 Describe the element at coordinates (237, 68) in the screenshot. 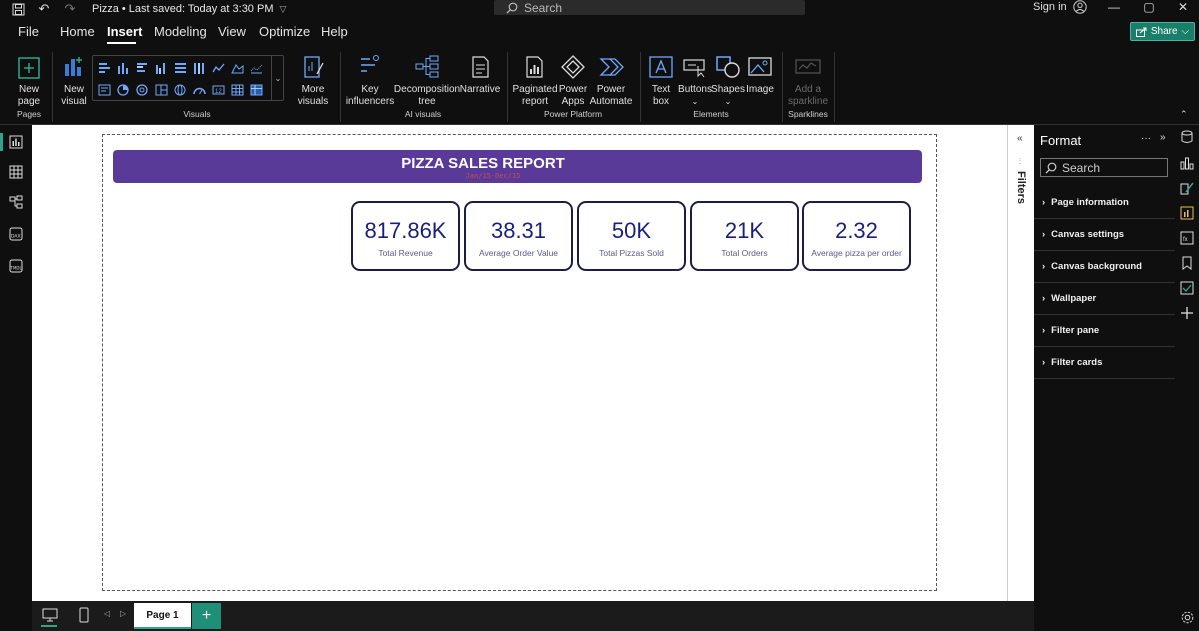

I see `area-chart-icon` at that location.